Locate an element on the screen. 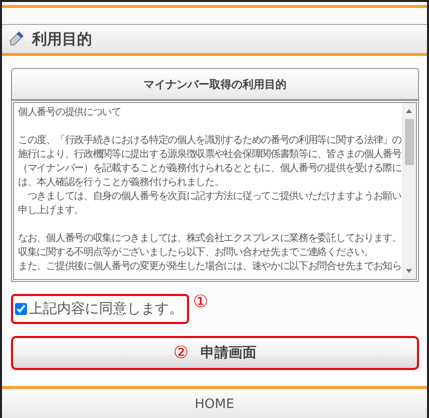 The image size is (429, 418). terms-text-line: 申し上げます。 is located at coordinates (51, 211).